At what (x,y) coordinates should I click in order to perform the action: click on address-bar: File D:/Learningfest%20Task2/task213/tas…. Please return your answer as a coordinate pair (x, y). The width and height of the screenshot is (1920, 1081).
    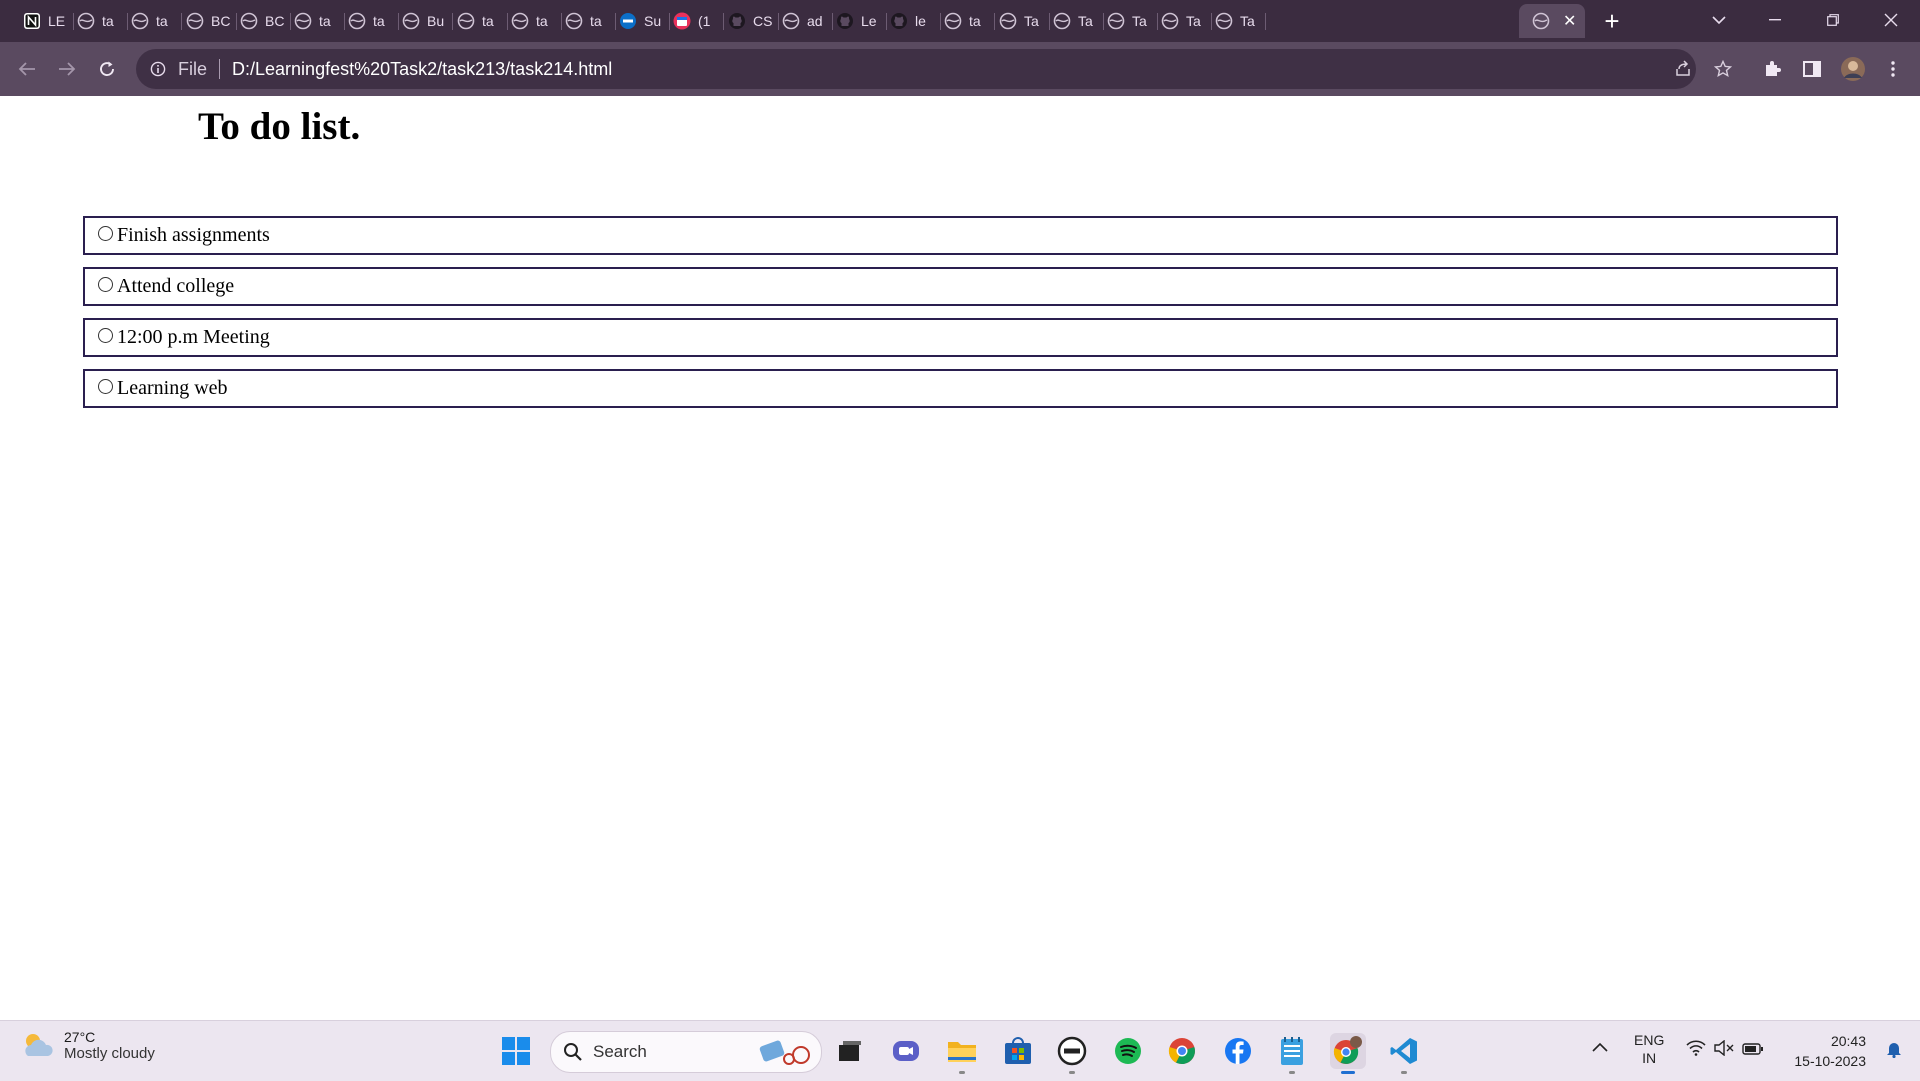
    Looking at the image, I should click on (916, 69).